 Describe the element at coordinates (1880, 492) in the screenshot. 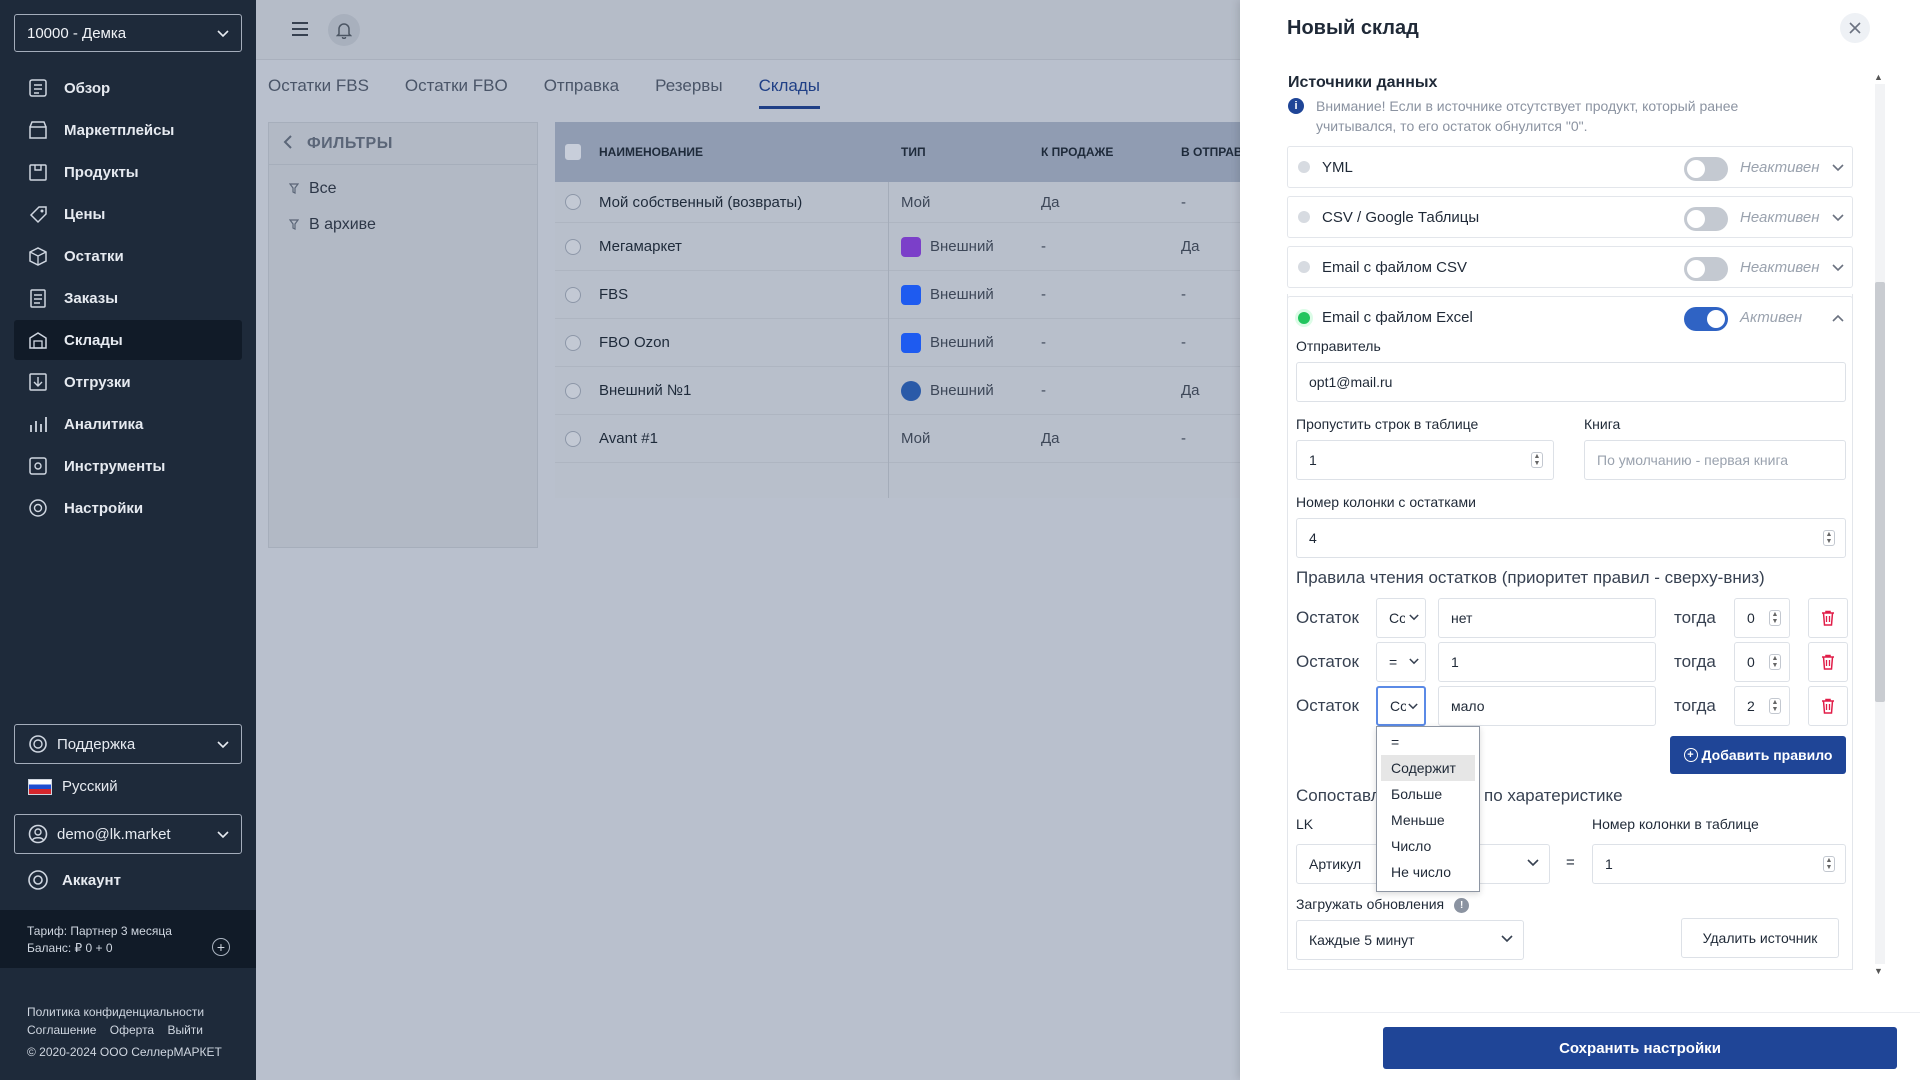

I see `scrollbar-thumb` at that location.